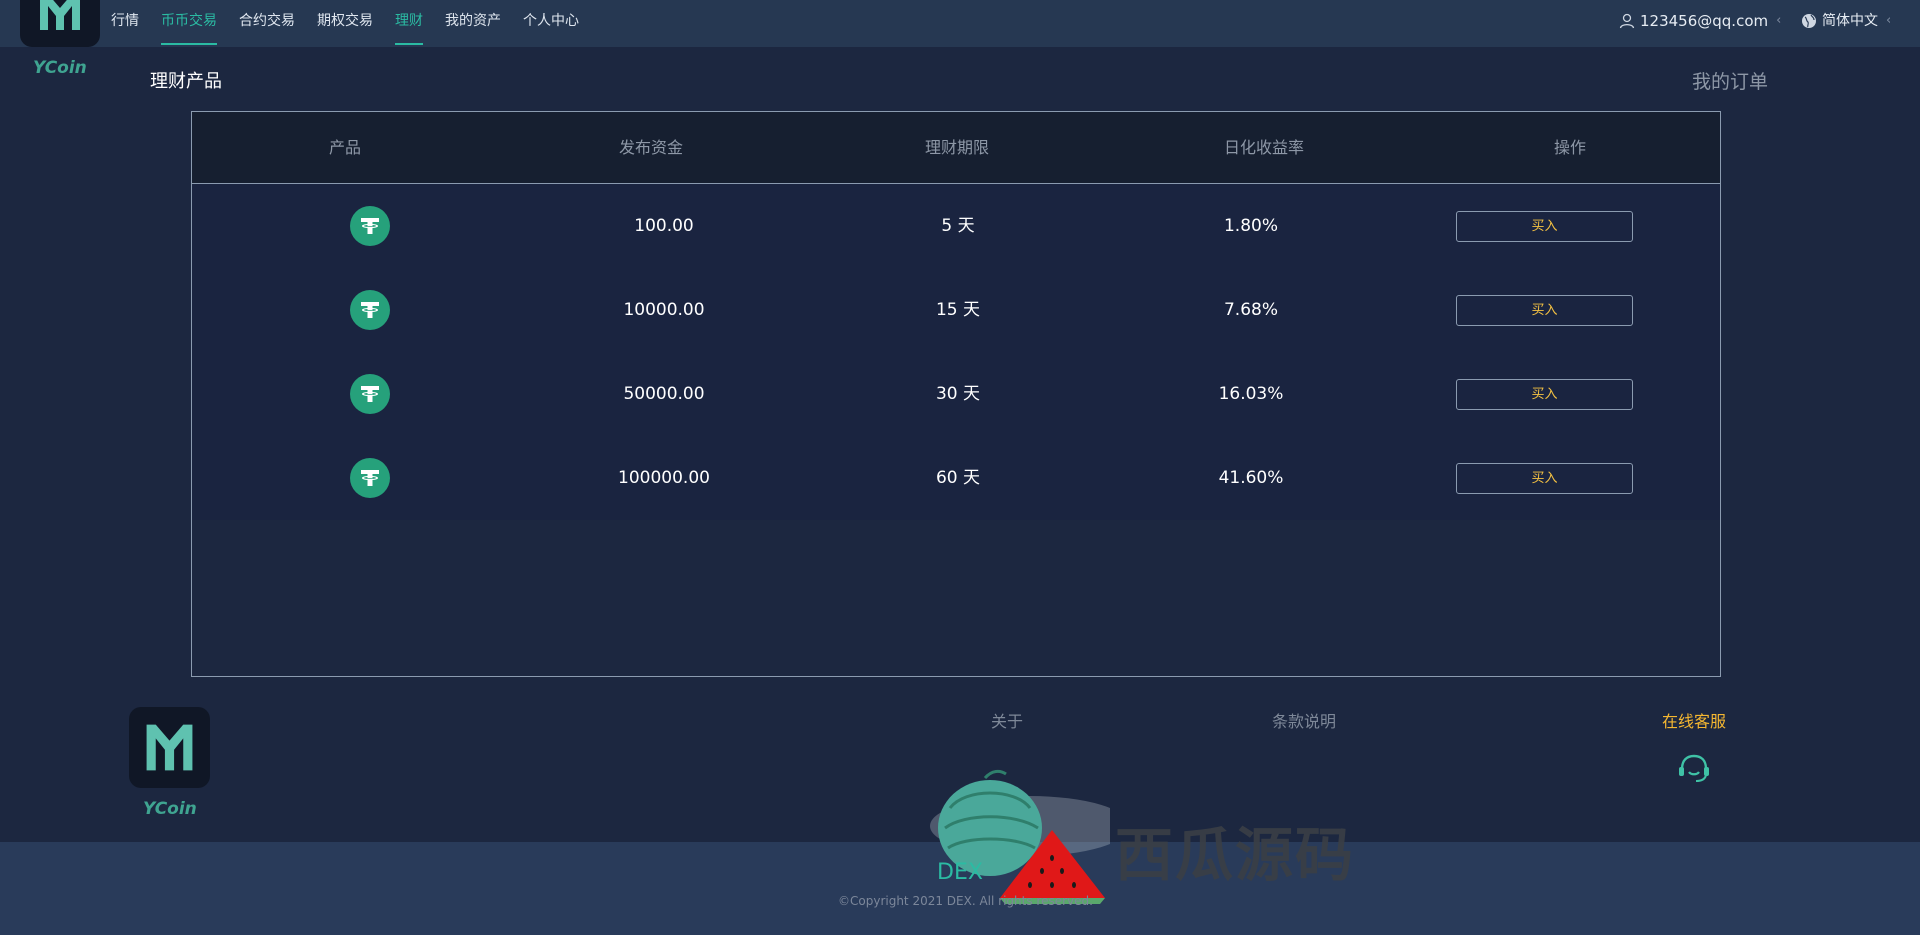 The width and height of the screenshot is (1920, 935). I want to click on rate-cell: 16.03%, so click(1251, 394).